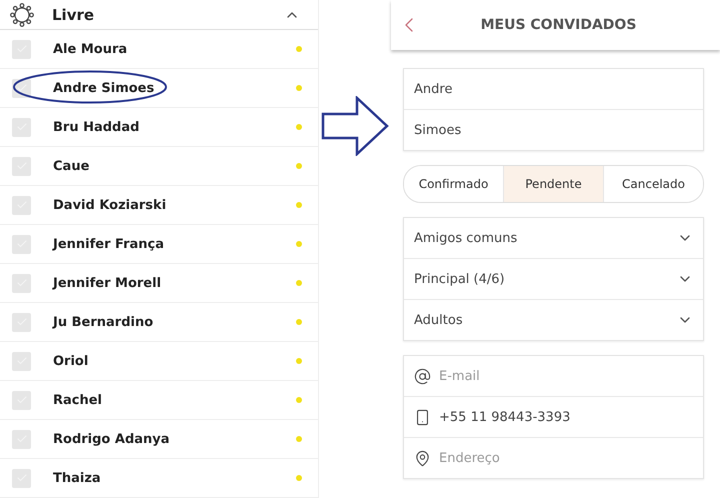 The image size is (720, 498). What do you see at coordinates (109, 244) in the screenshot?
I see `guest-name: Jennifer França` at bounding box center [109, 244].